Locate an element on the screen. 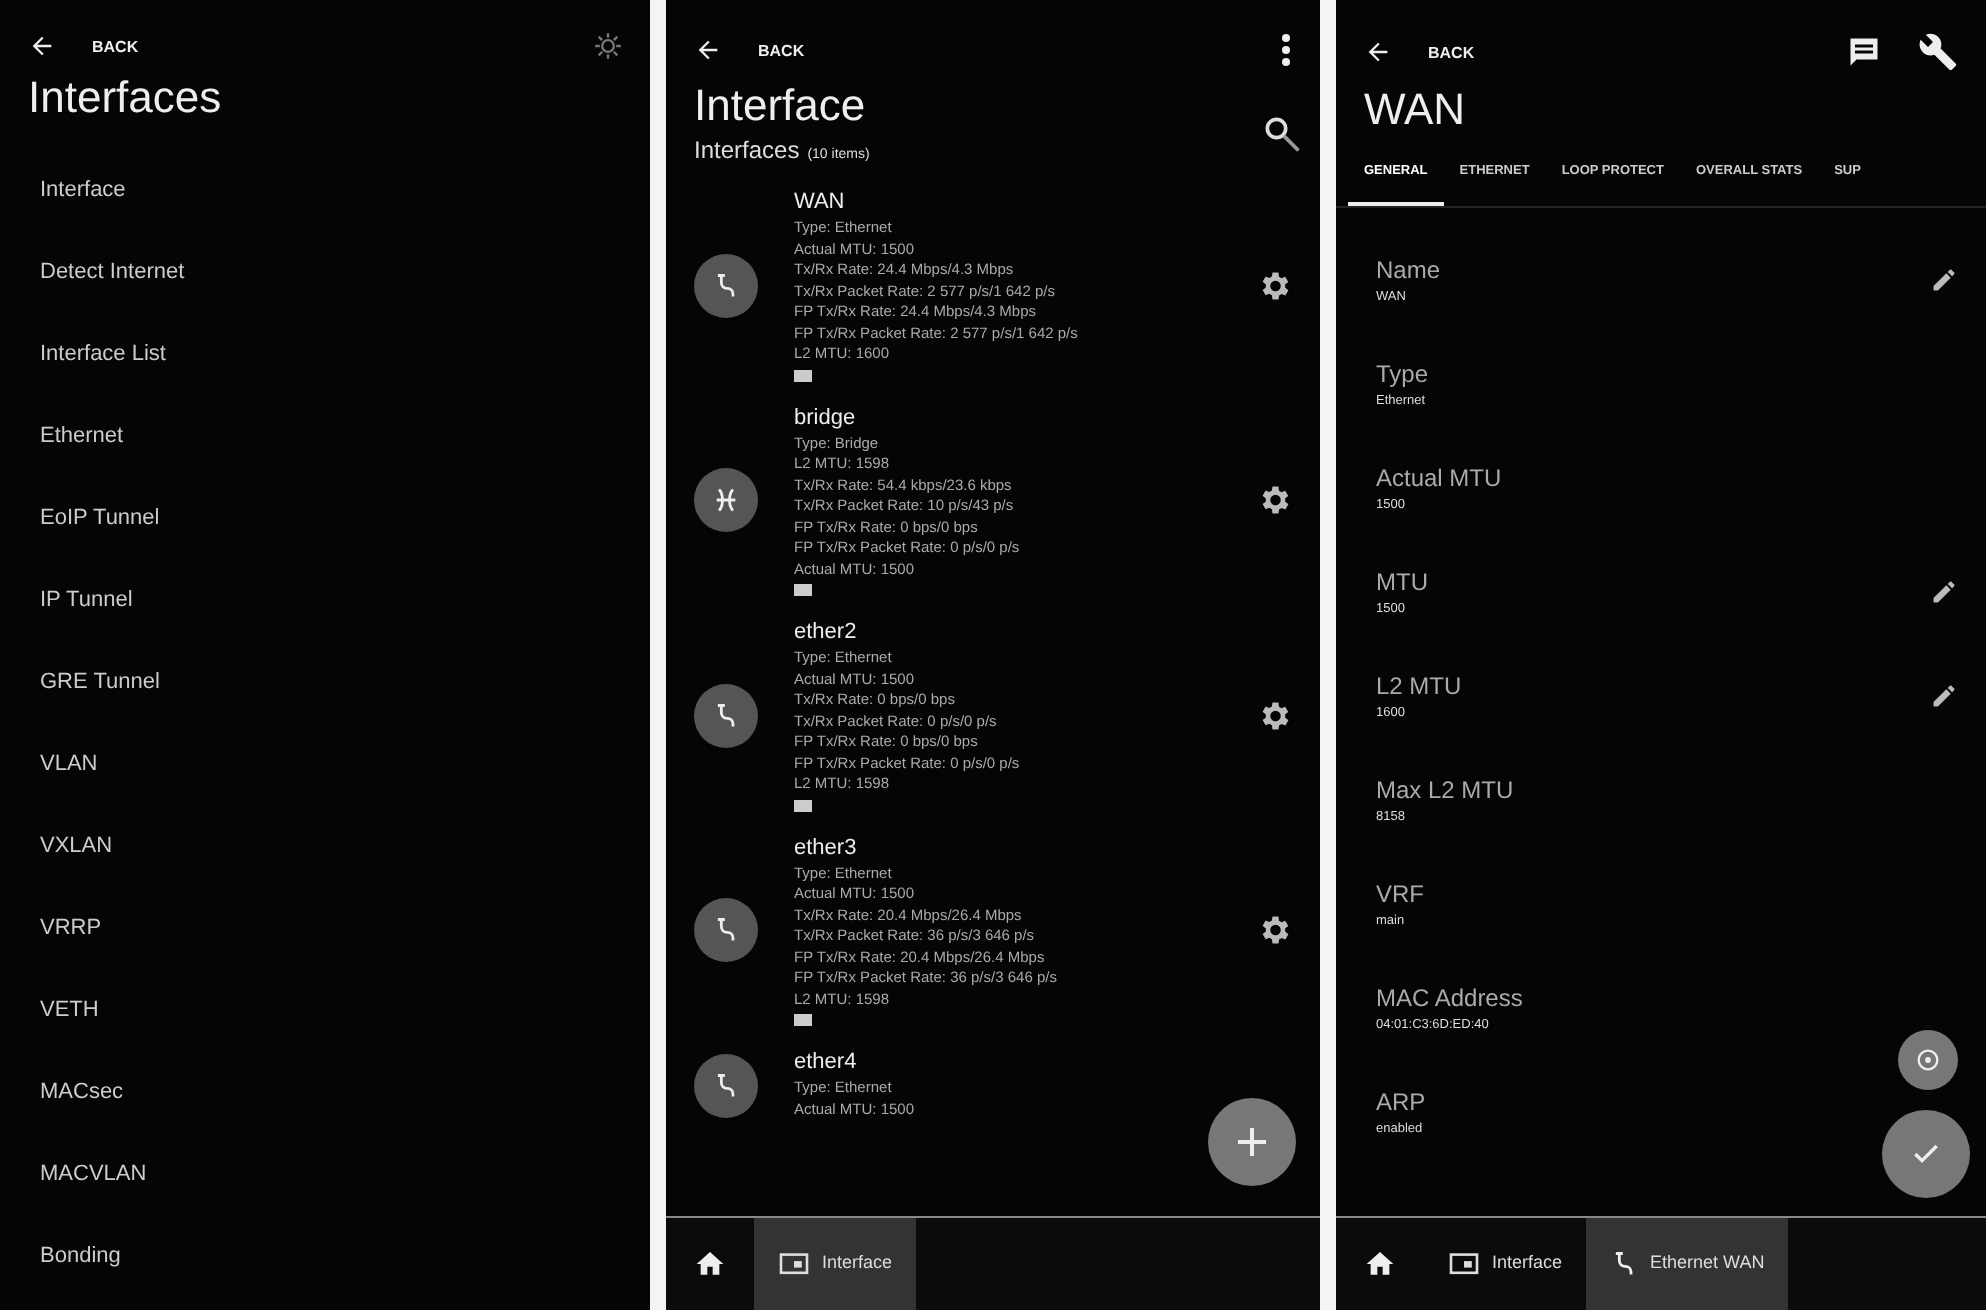 Image resolution: width=1986 pixels, height=1310 pixels. menu-item: GRE Tunnel is located at coordinates (325, 681).